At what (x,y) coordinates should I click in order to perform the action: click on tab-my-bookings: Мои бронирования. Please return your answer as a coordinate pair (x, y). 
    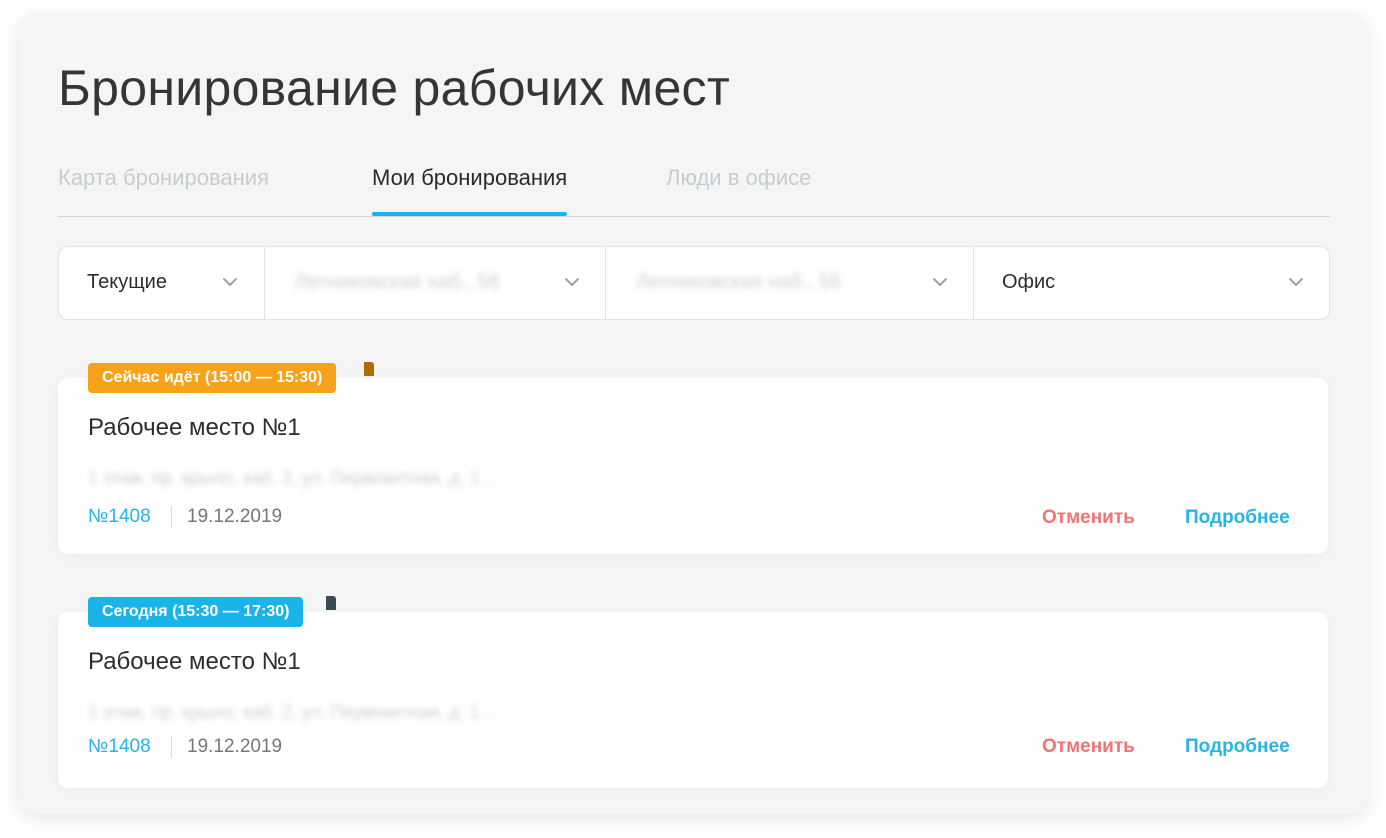
    Looking at the image, I should click on (470, 188).